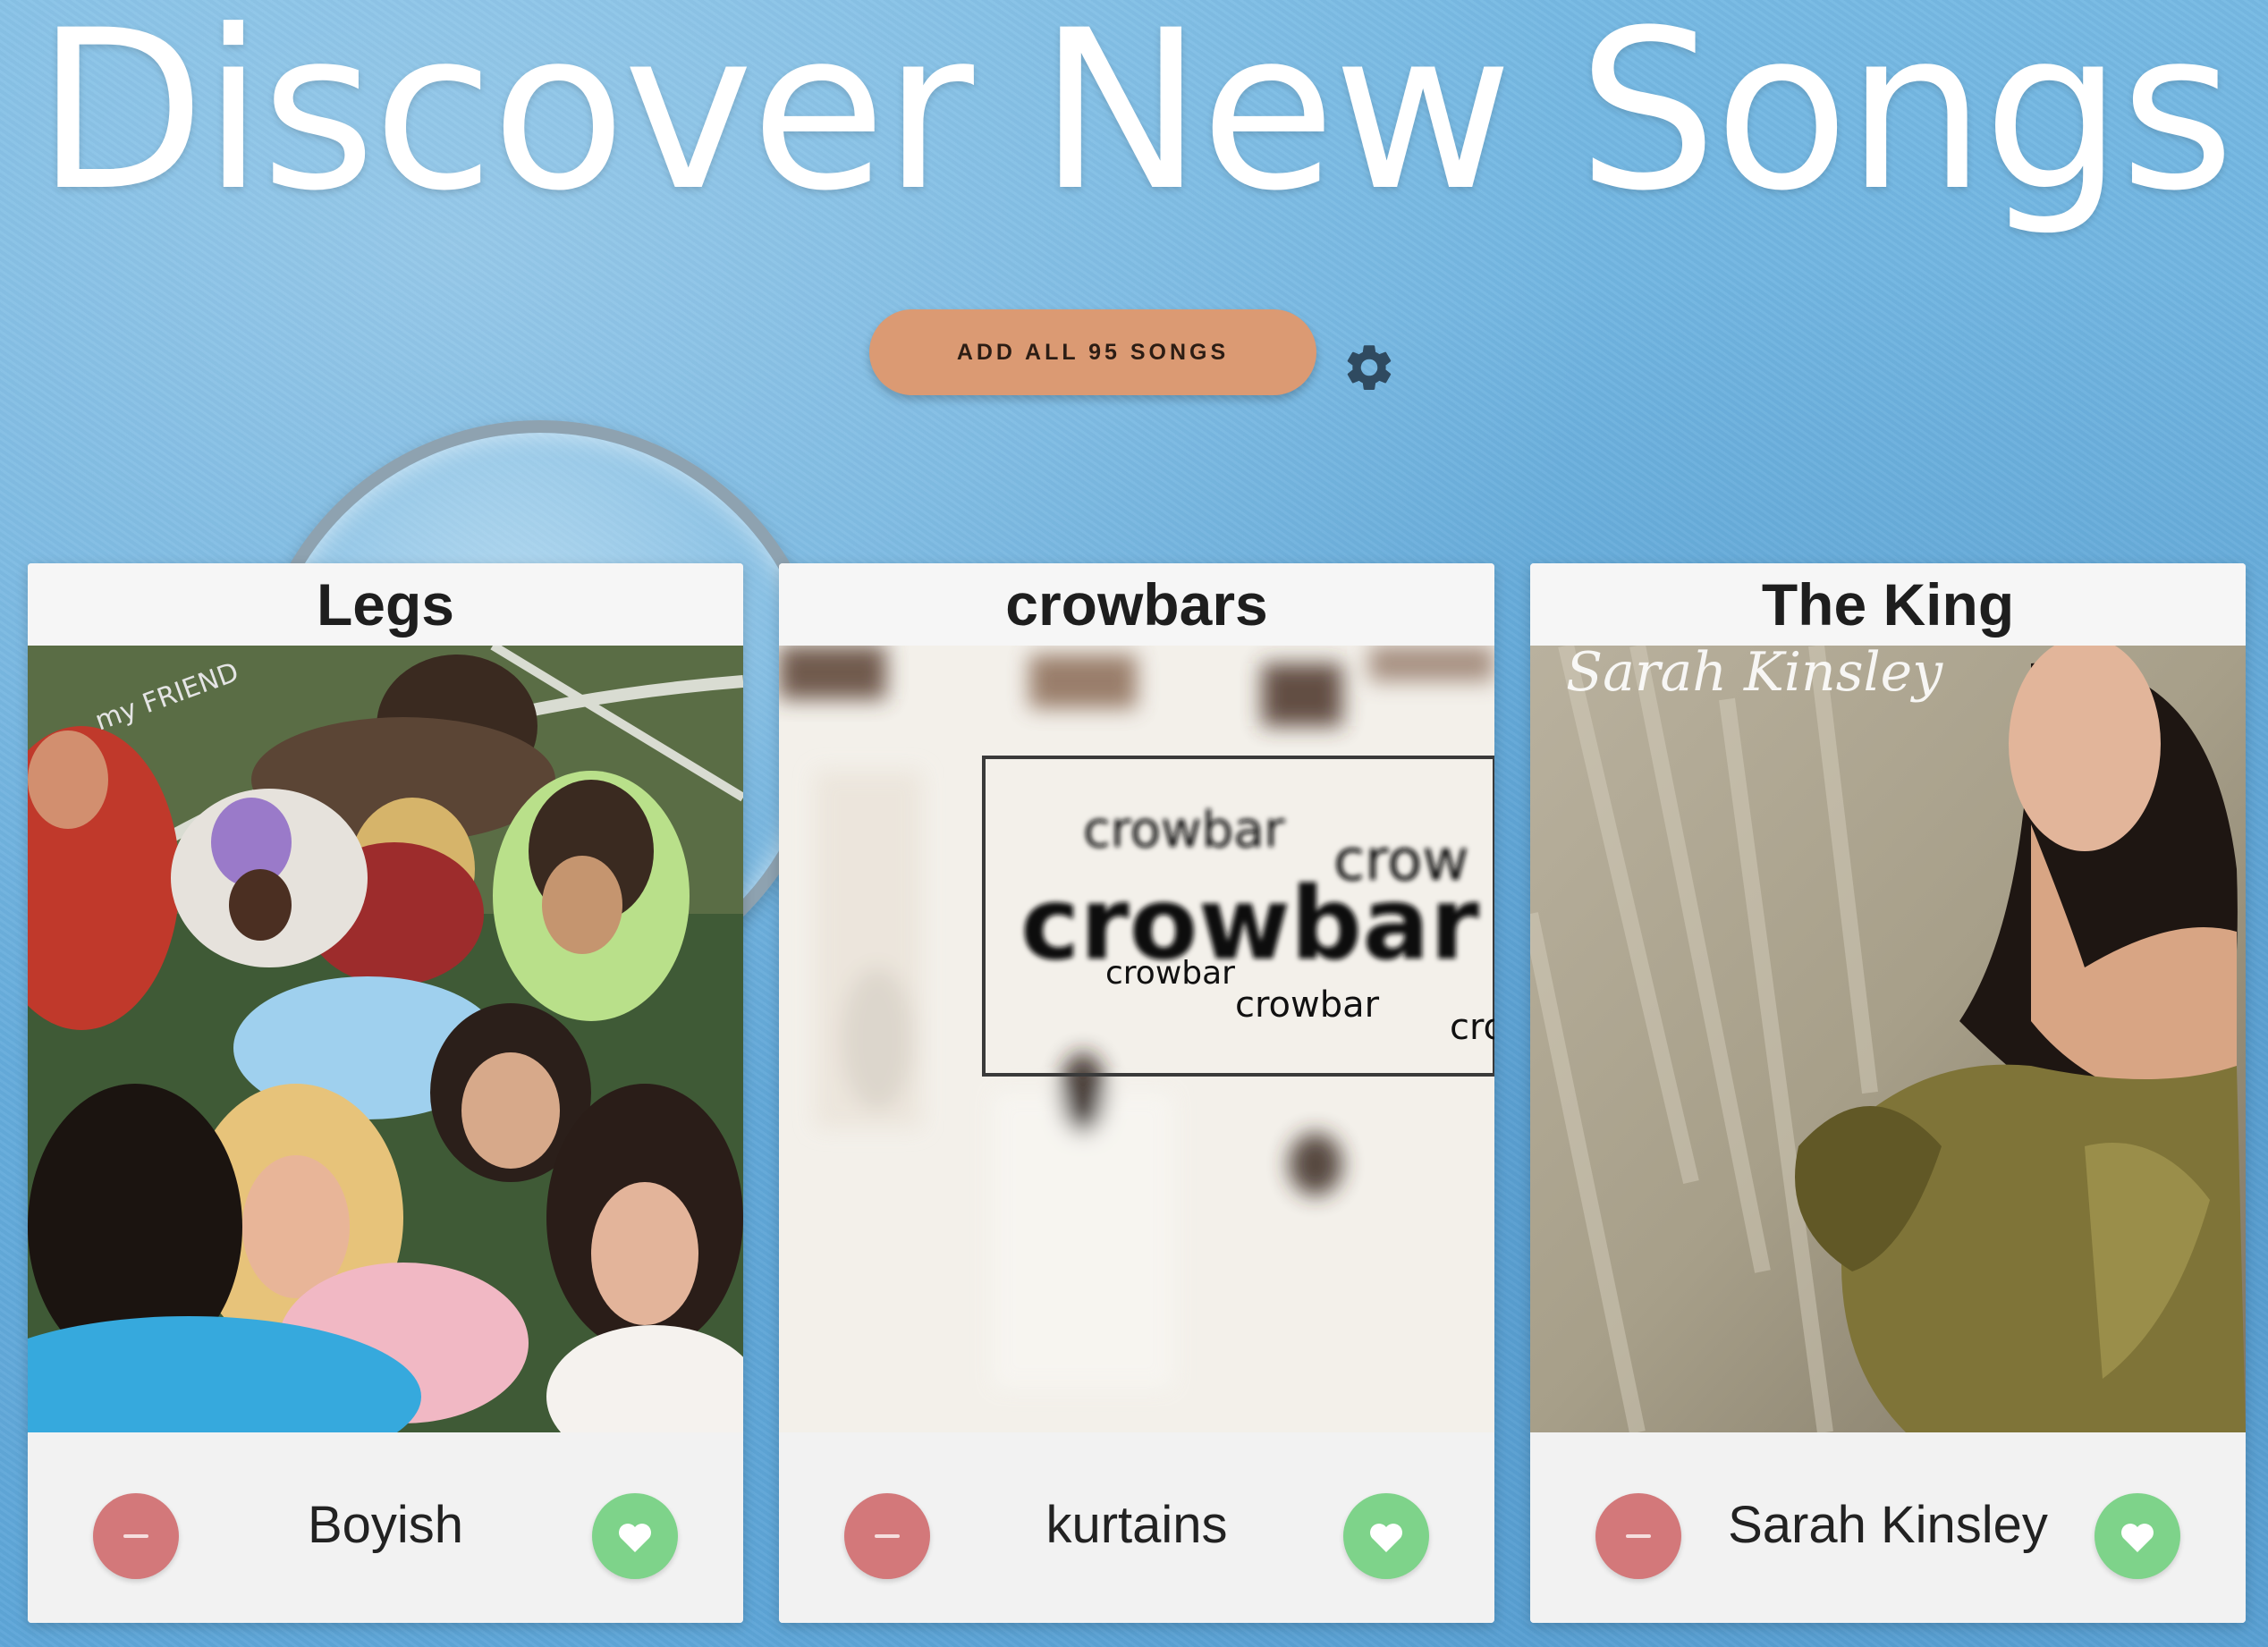  Describe the element at coordinates (1755, 675) in the screenshot. I see `cover-text: Sarah Kinsley` at that location.